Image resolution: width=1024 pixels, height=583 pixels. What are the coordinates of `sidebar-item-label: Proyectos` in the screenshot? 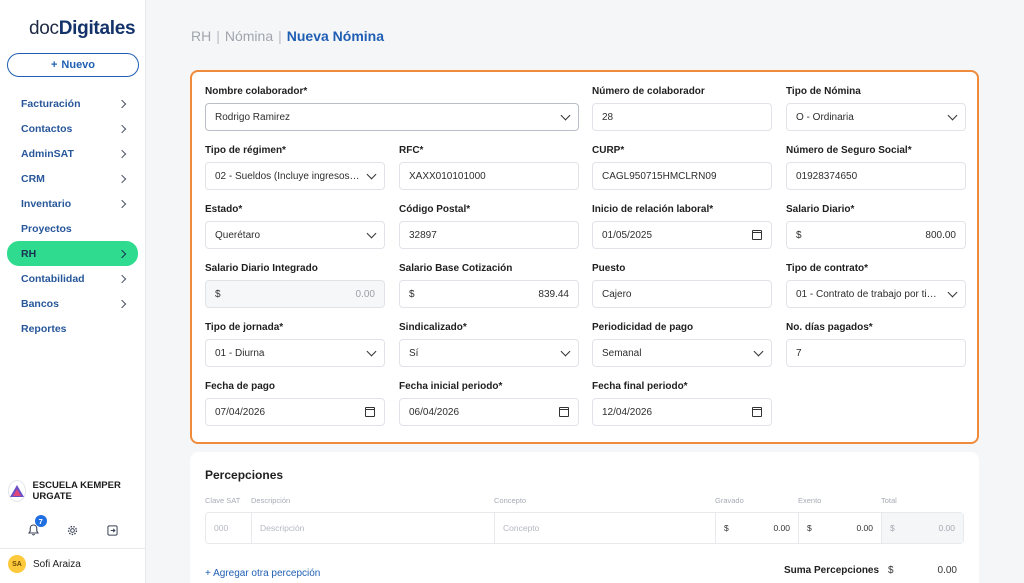 It's located at (46, 228).